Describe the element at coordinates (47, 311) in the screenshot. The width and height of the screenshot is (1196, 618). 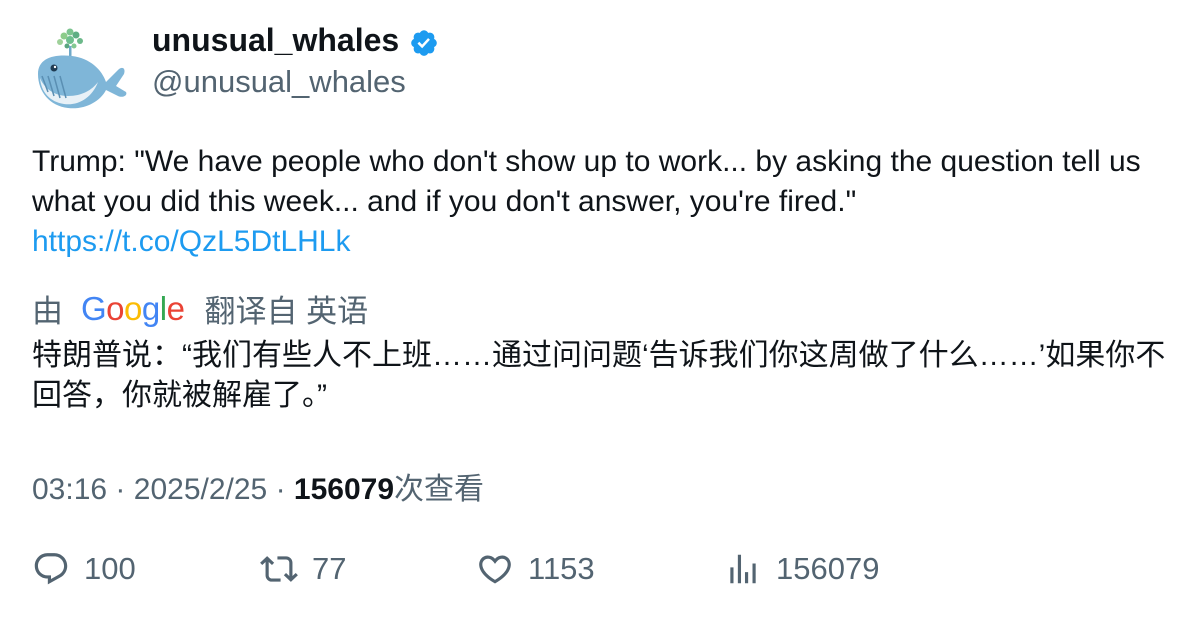
I see `translated-by-label: 由` at that location.